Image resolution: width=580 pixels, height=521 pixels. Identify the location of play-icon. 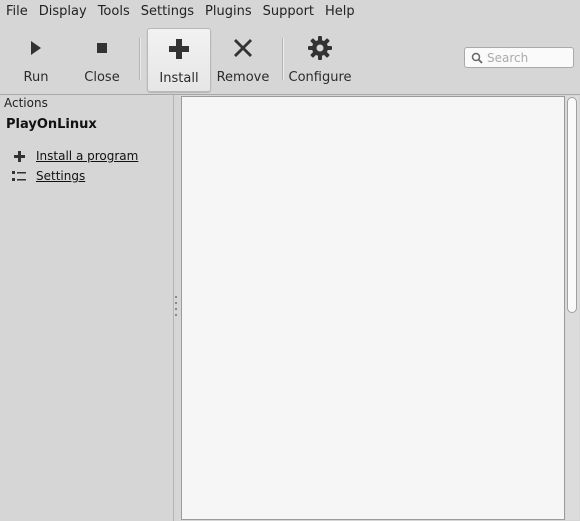
(36, 48).